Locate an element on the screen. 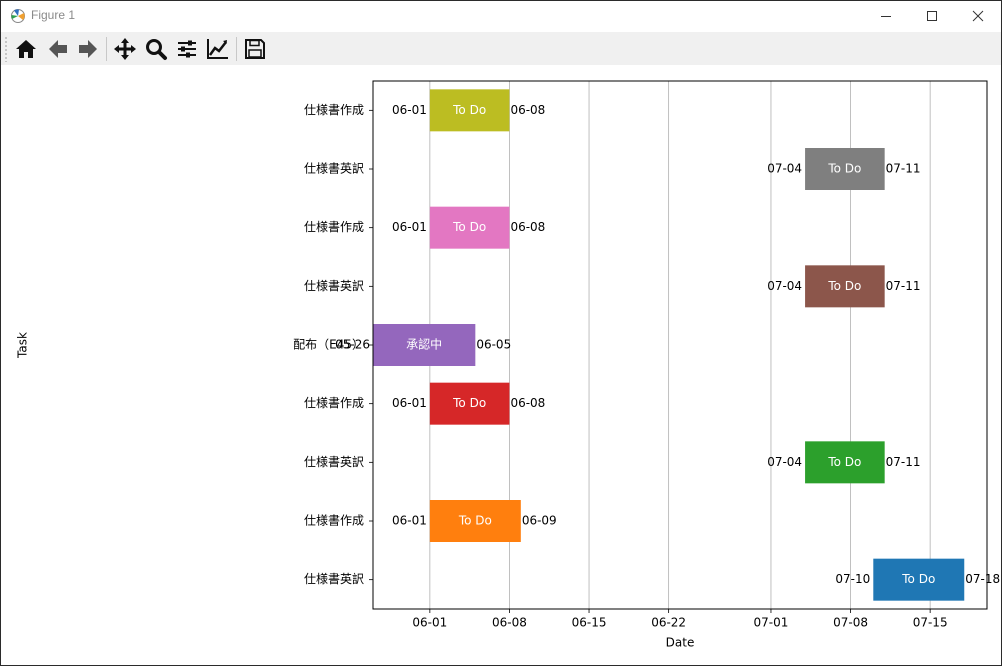 This screenshot has width=1002, height=669. x-tick-label: 06-15 is located at coordinates (589, 623).